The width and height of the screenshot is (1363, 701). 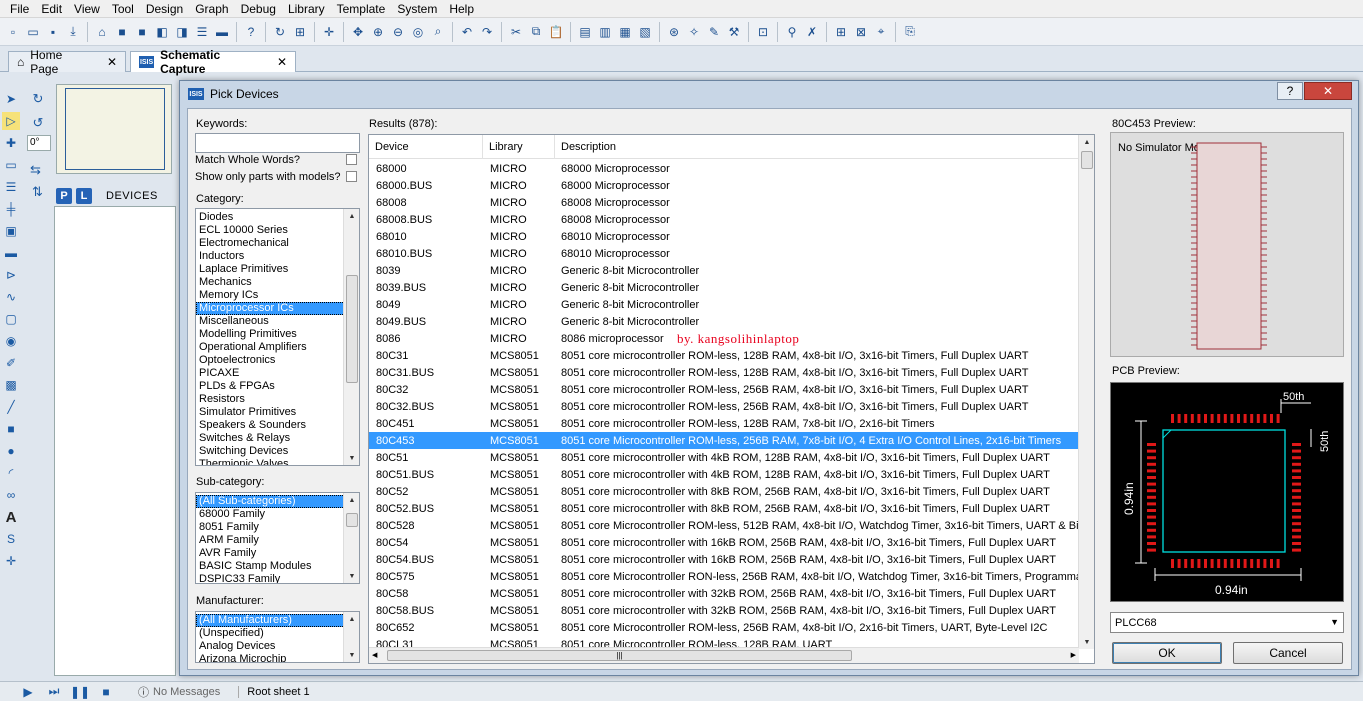 What do you see at coordinates (112, 62) in the screenshot?
I see `close-icon: ✕` at bounding box center [112, 62].